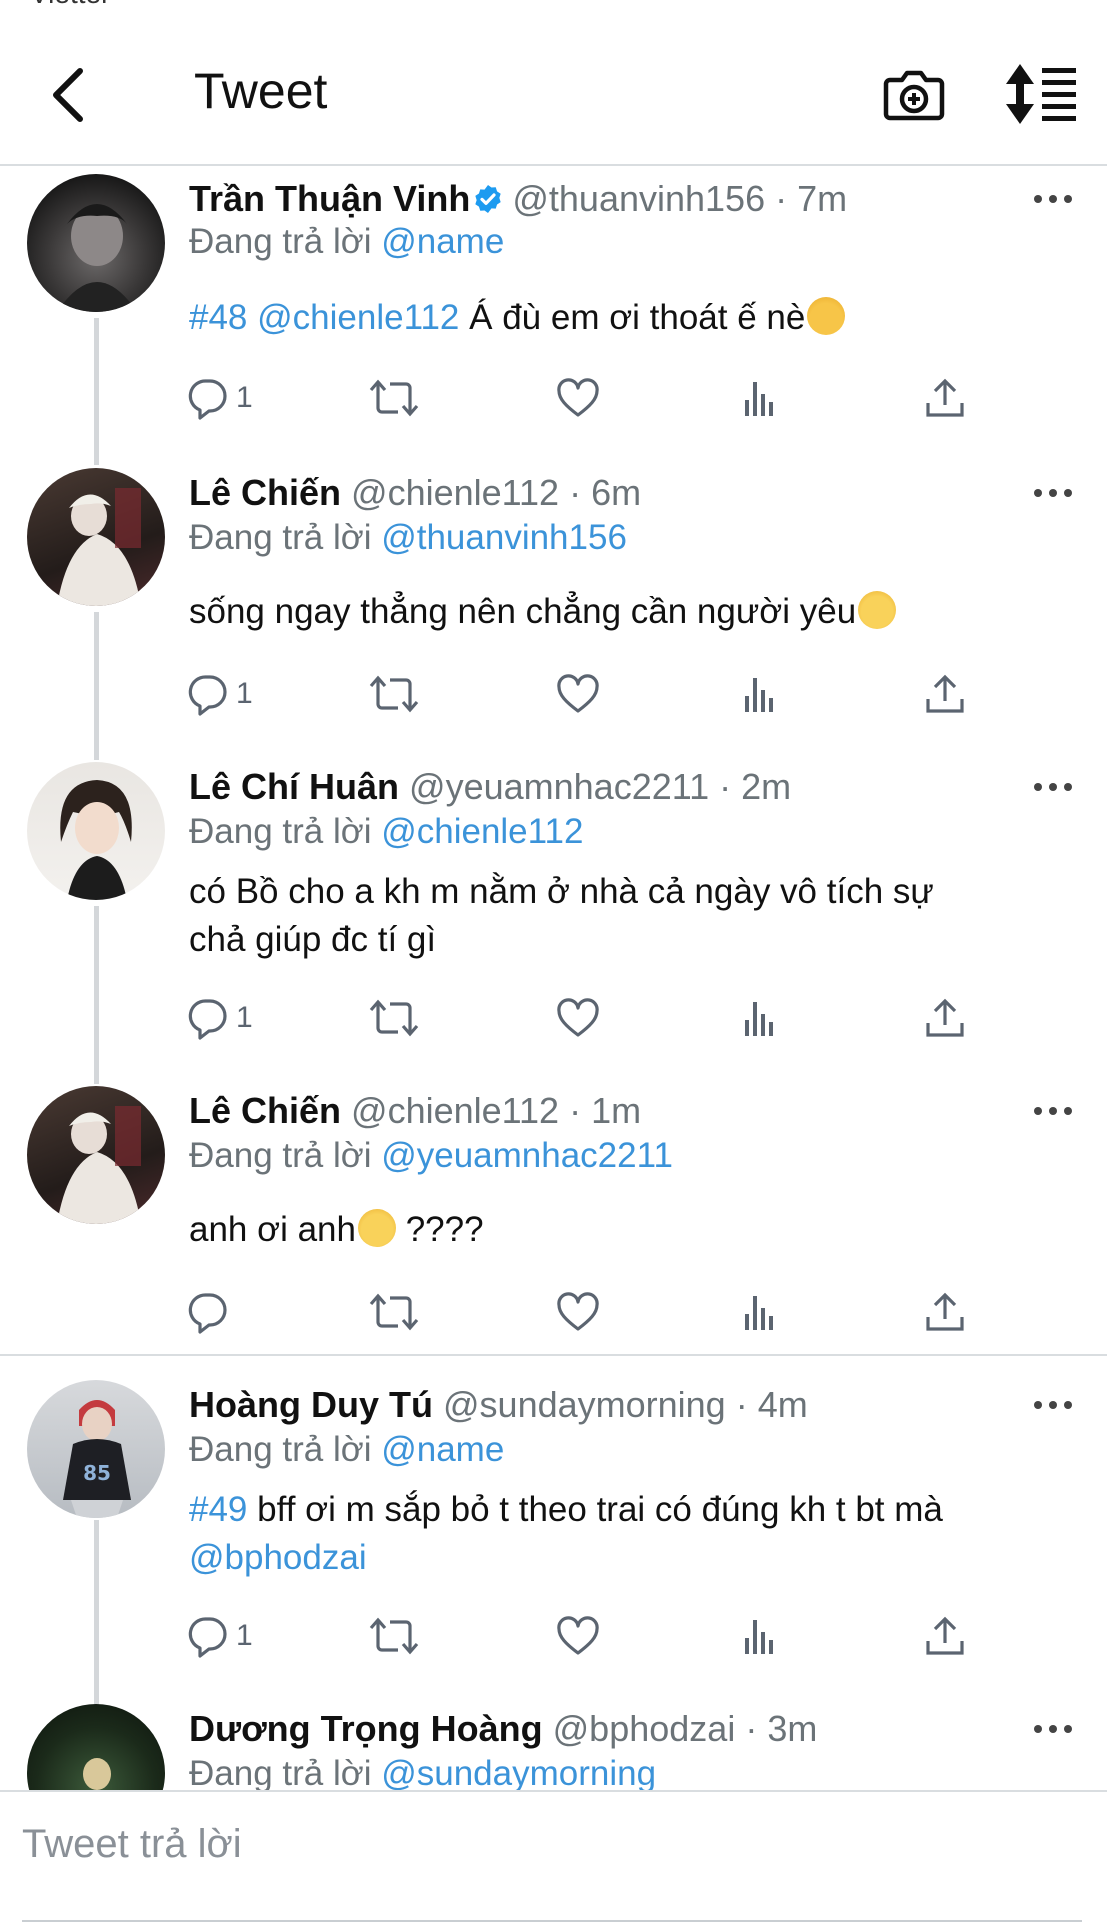 This screenshot has width=1107, height=1922. Describe the element at coordinates (294, 786) in the screenshot. I see `display-name: Lê Chí Huân` at that location.